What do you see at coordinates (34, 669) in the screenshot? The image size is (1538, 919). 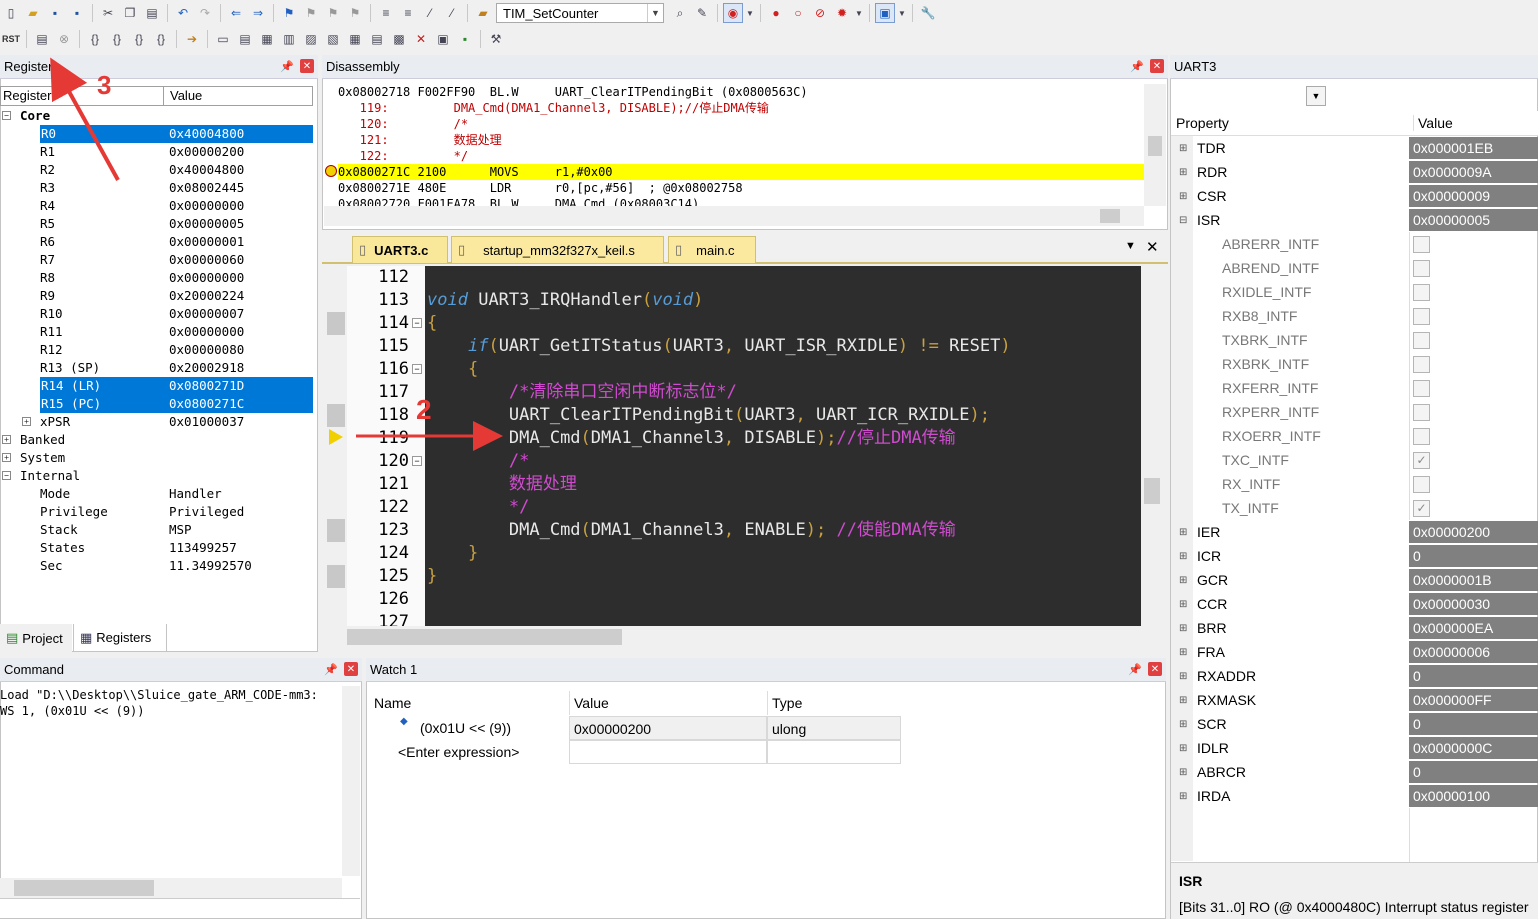 I see `command-title: Command` at bounding box center [34, 669].